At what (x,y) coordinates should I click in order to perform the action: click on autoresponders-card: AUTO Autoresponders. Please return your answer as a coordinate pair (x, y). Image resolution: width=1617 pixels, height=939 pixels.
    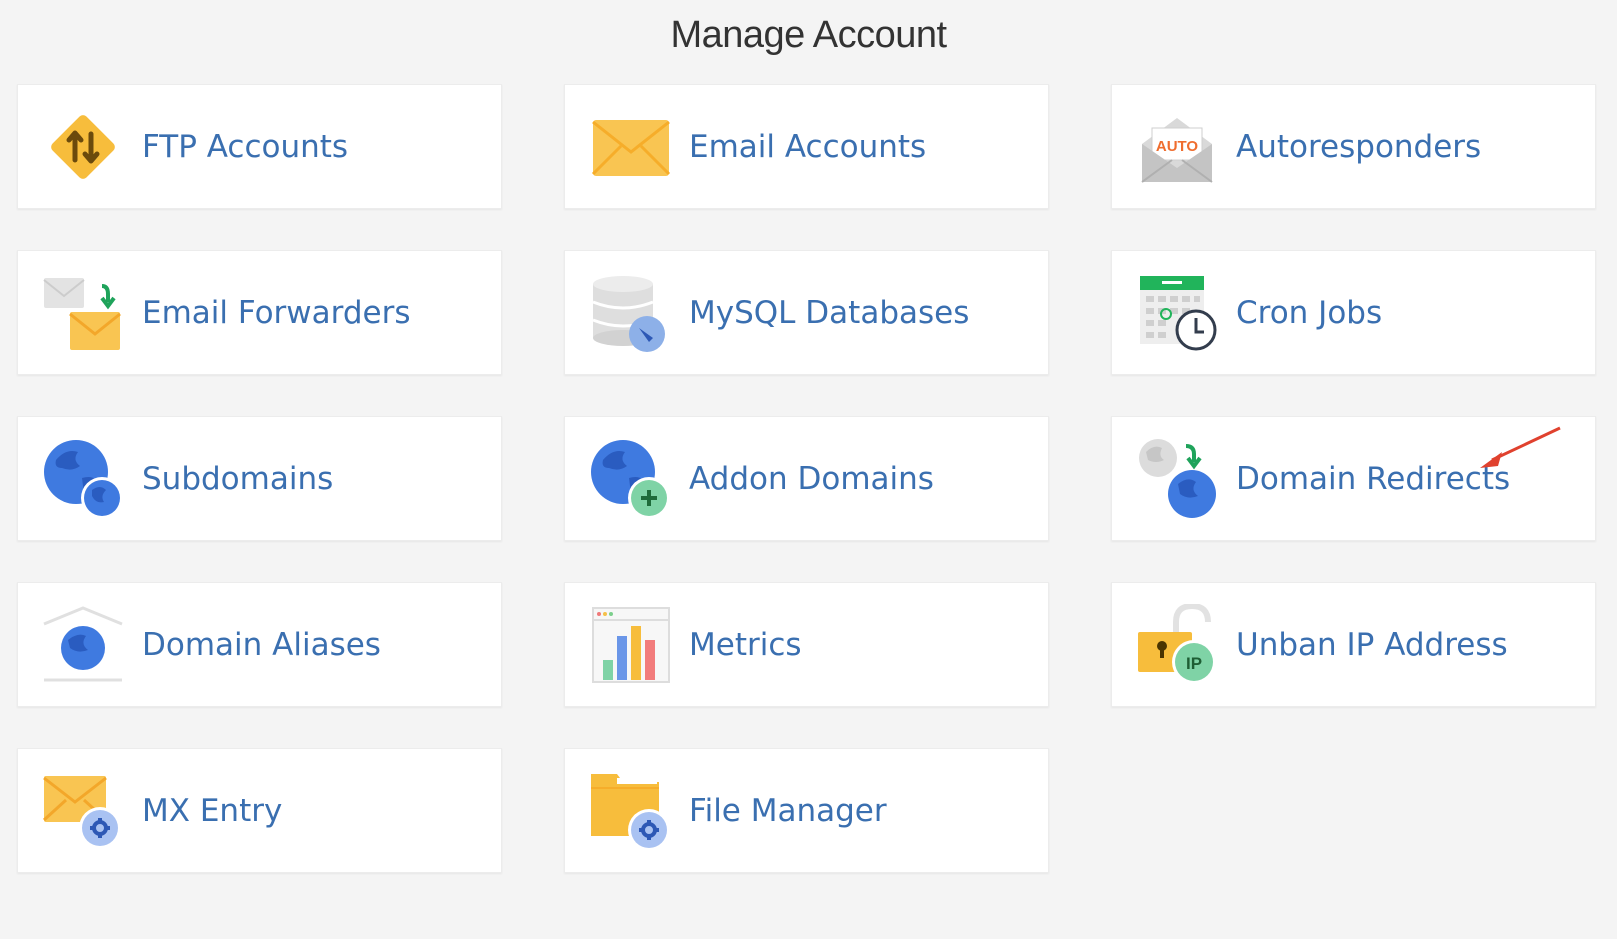
    Looking at the image, I should click on (1353, 146).